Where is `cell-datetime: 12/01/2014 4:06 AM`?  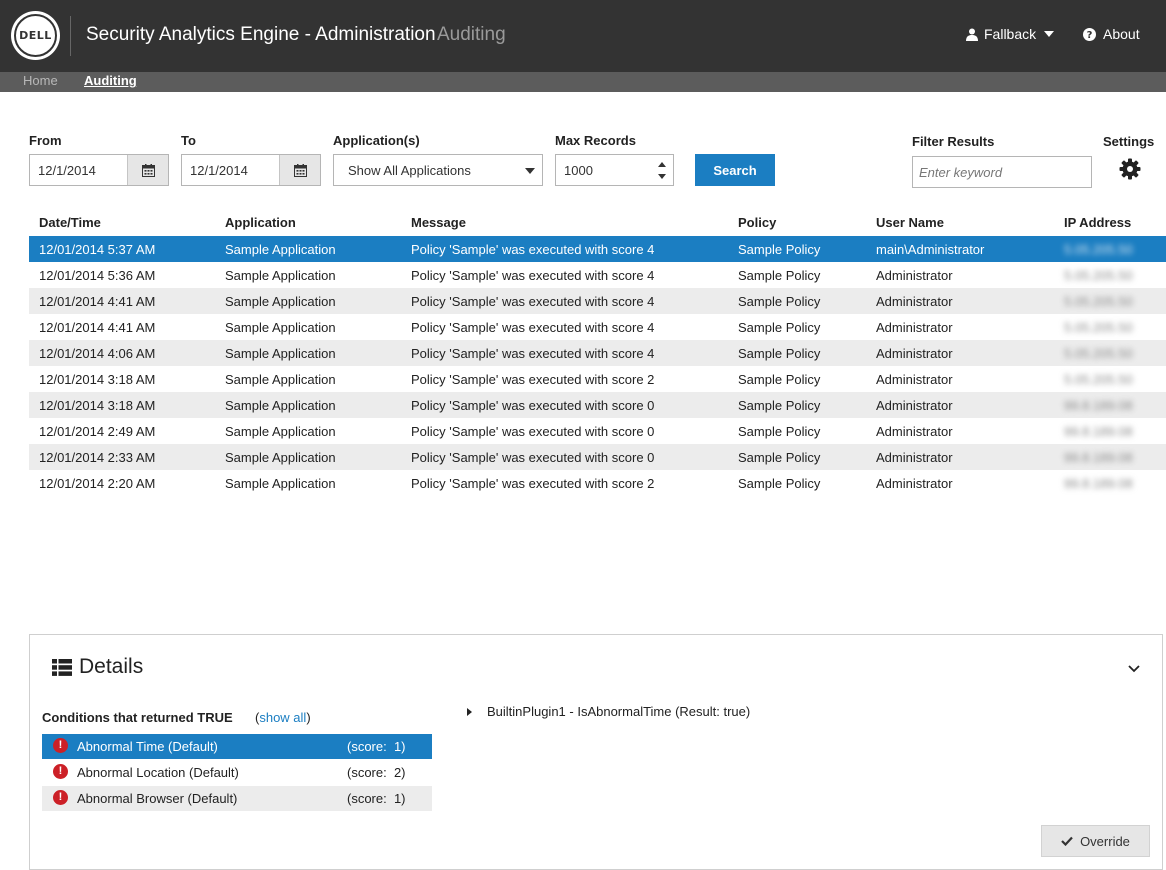 cell-datetime: 12/01/2014 4:06 AM is located at coordinates (97, 353).